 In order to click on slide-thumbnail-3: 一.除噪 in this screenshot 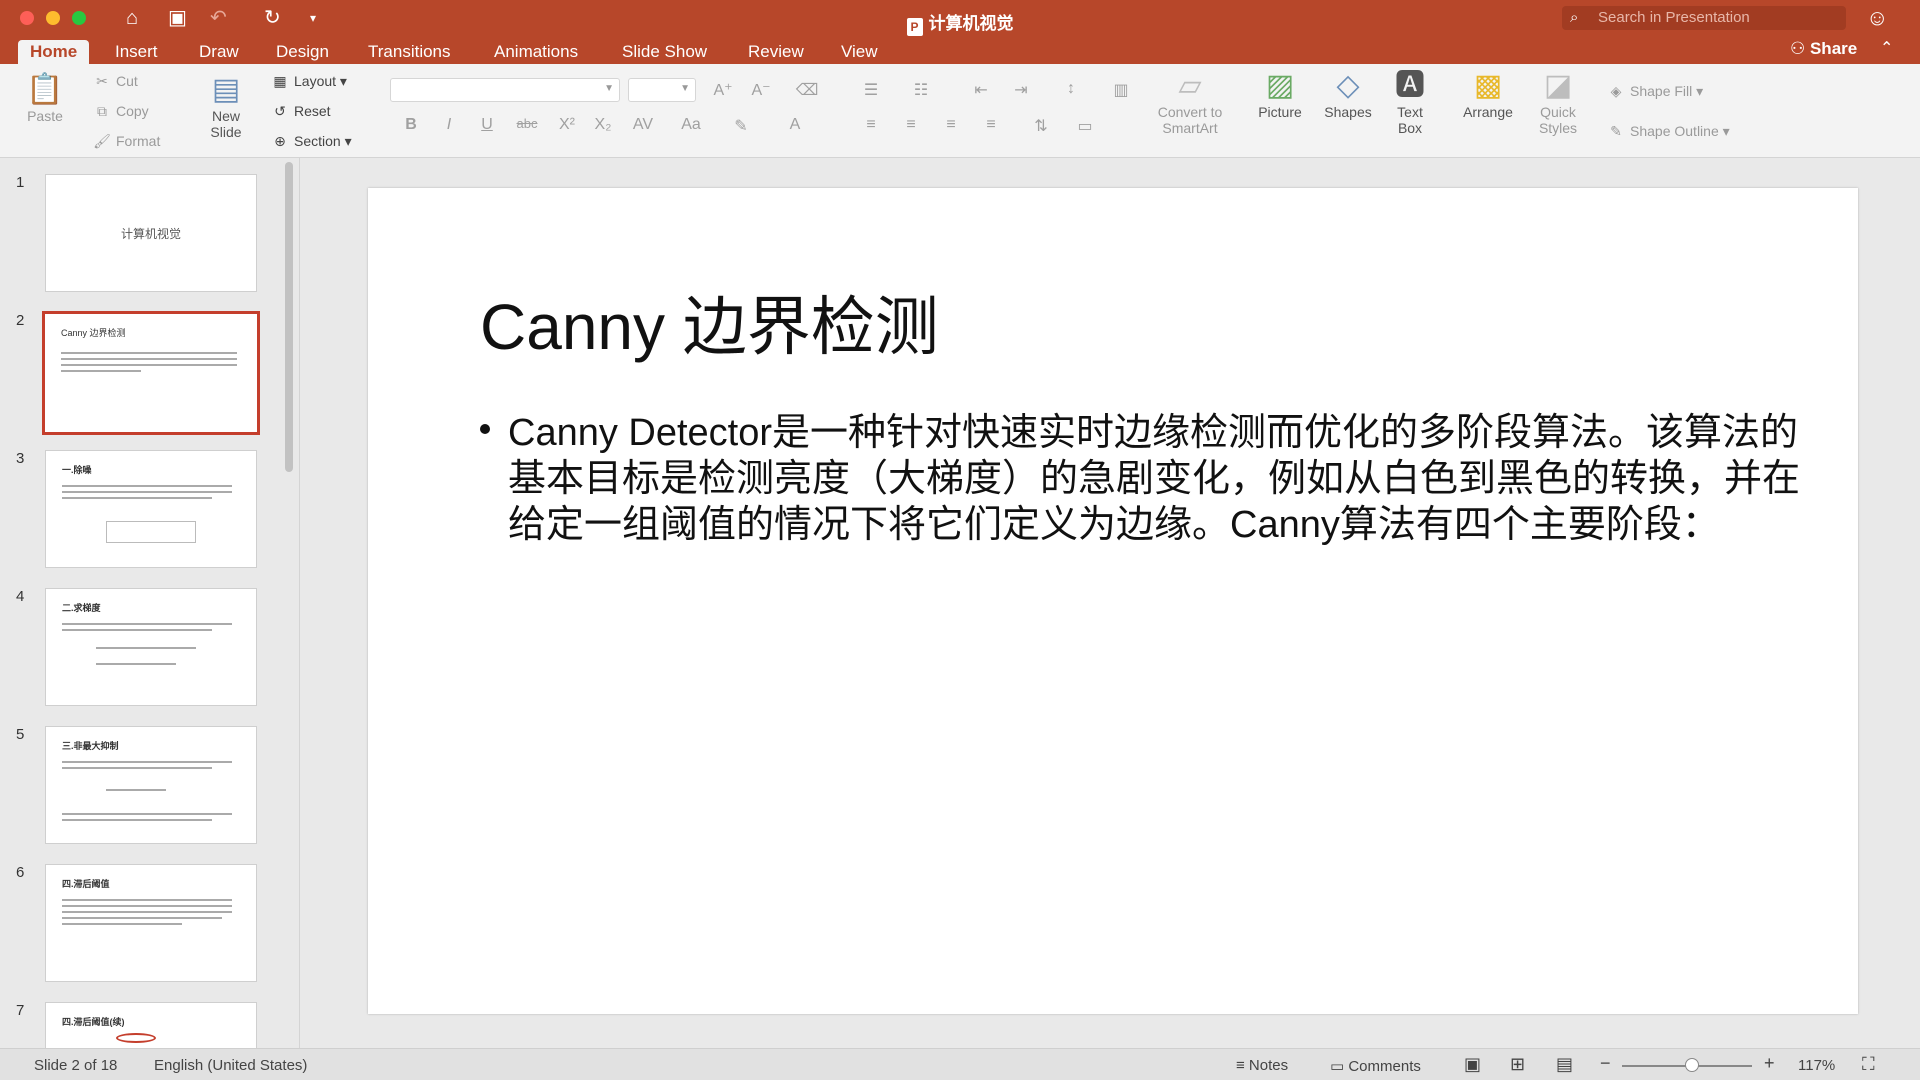, I will do `click(151, 509)`.